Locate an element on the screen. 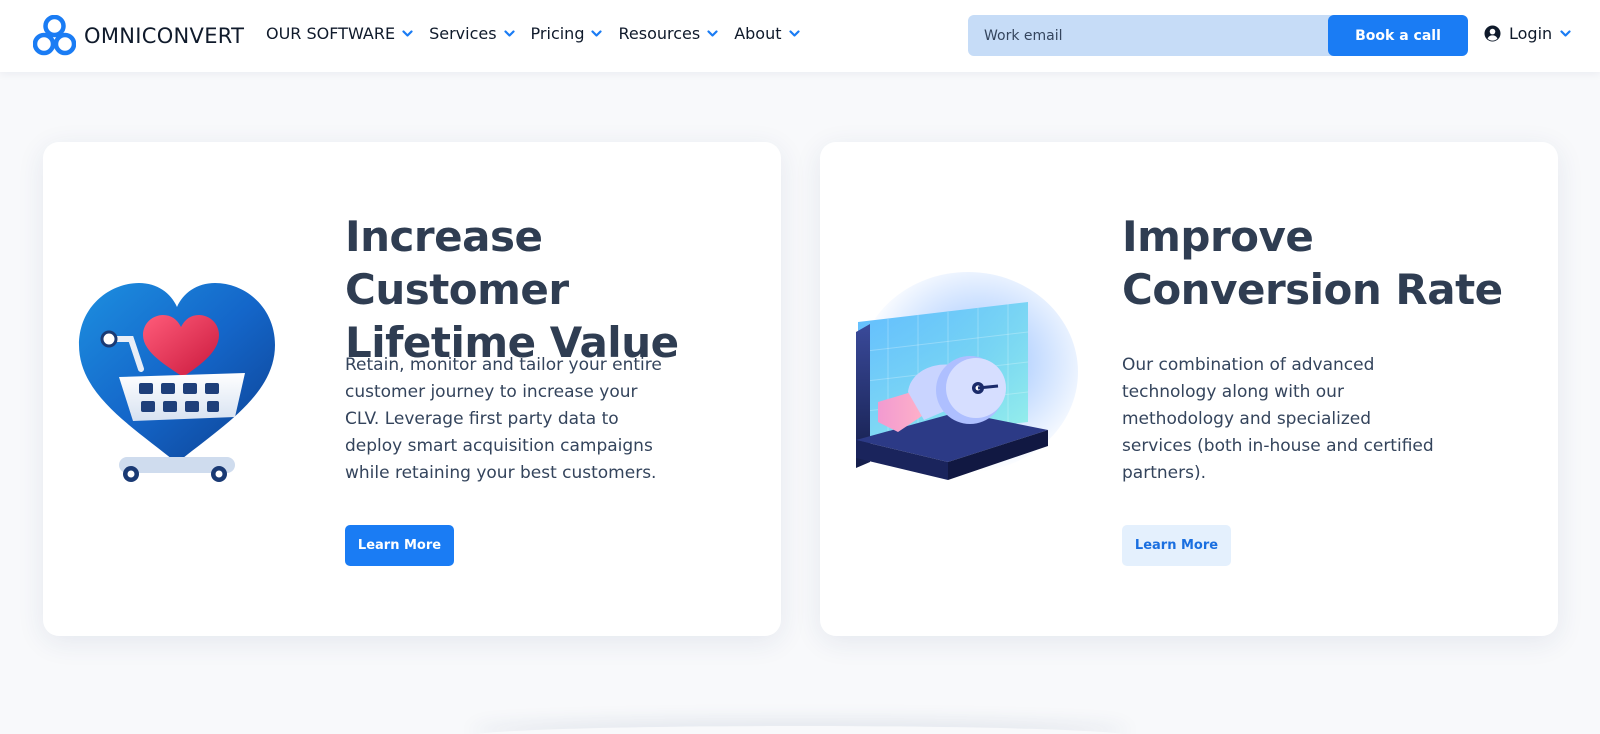 The width and height of the screenshot is (1600, 734). nav-item-our-software: OUR SOFTWARE is located at coordinates (339, 33).